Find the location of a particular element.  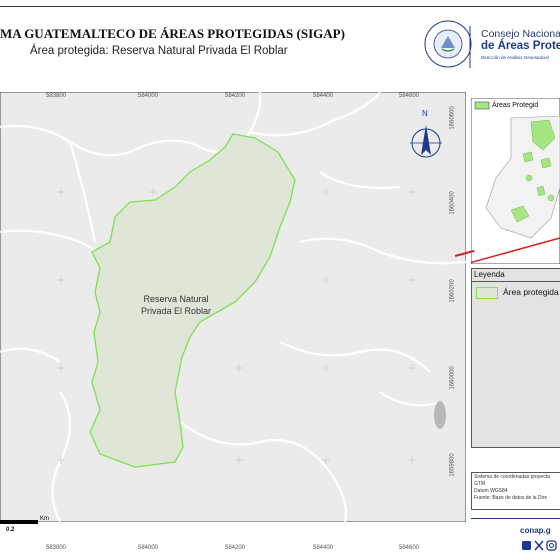

x-tick-top: 584000 is located at coordinates (148, 96).